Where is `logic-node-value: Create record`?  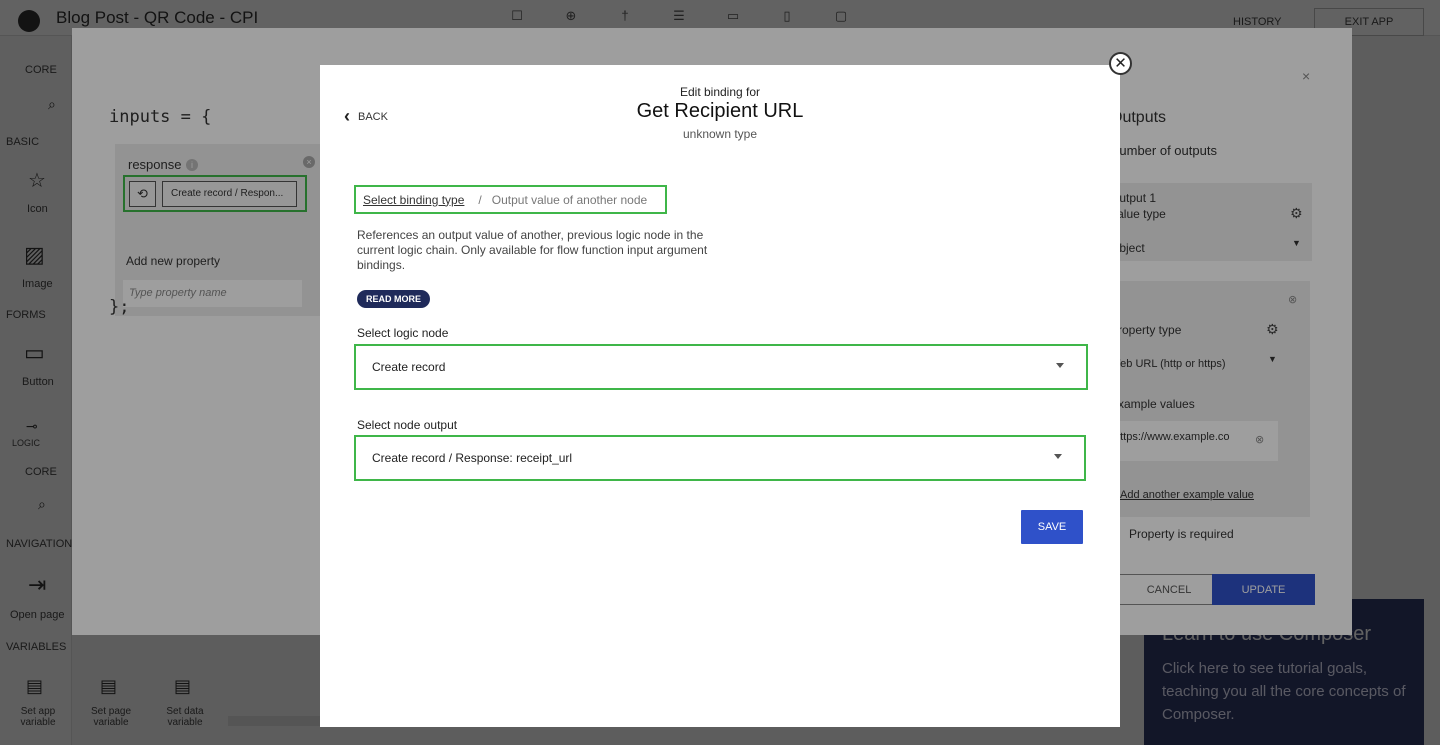 logic-node-value: Create record is located at coordinates (409, 367).